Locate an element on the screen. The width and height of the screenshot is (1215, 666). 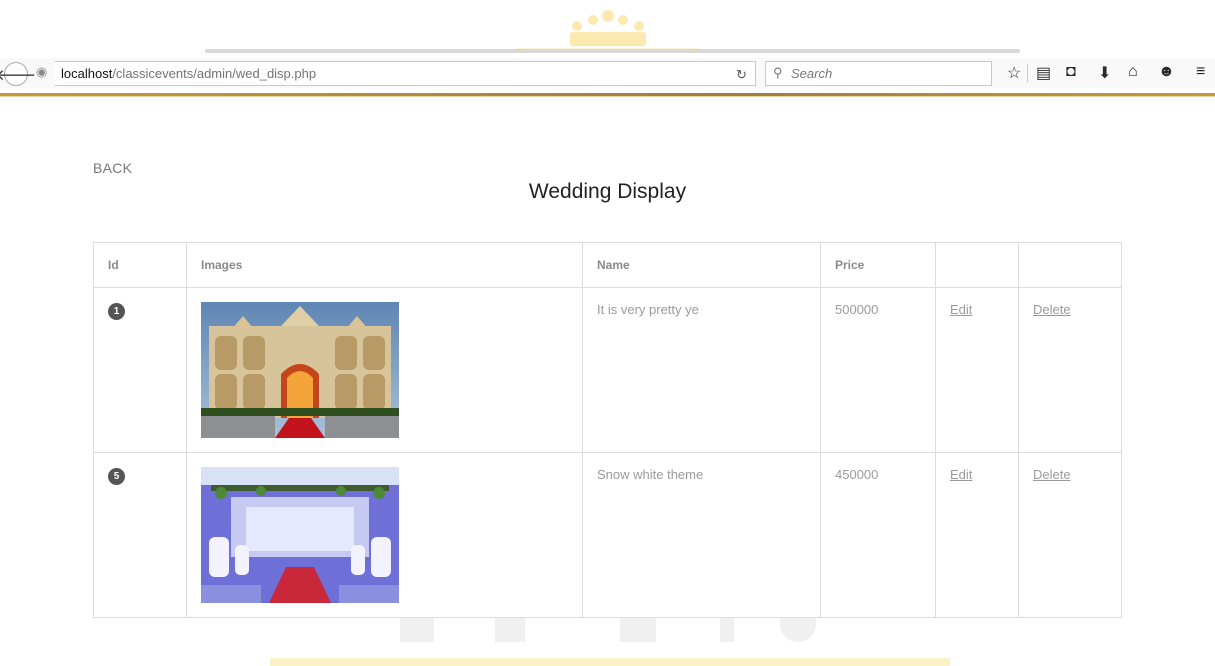
header-price: Price is located at coordinates (878, 265).